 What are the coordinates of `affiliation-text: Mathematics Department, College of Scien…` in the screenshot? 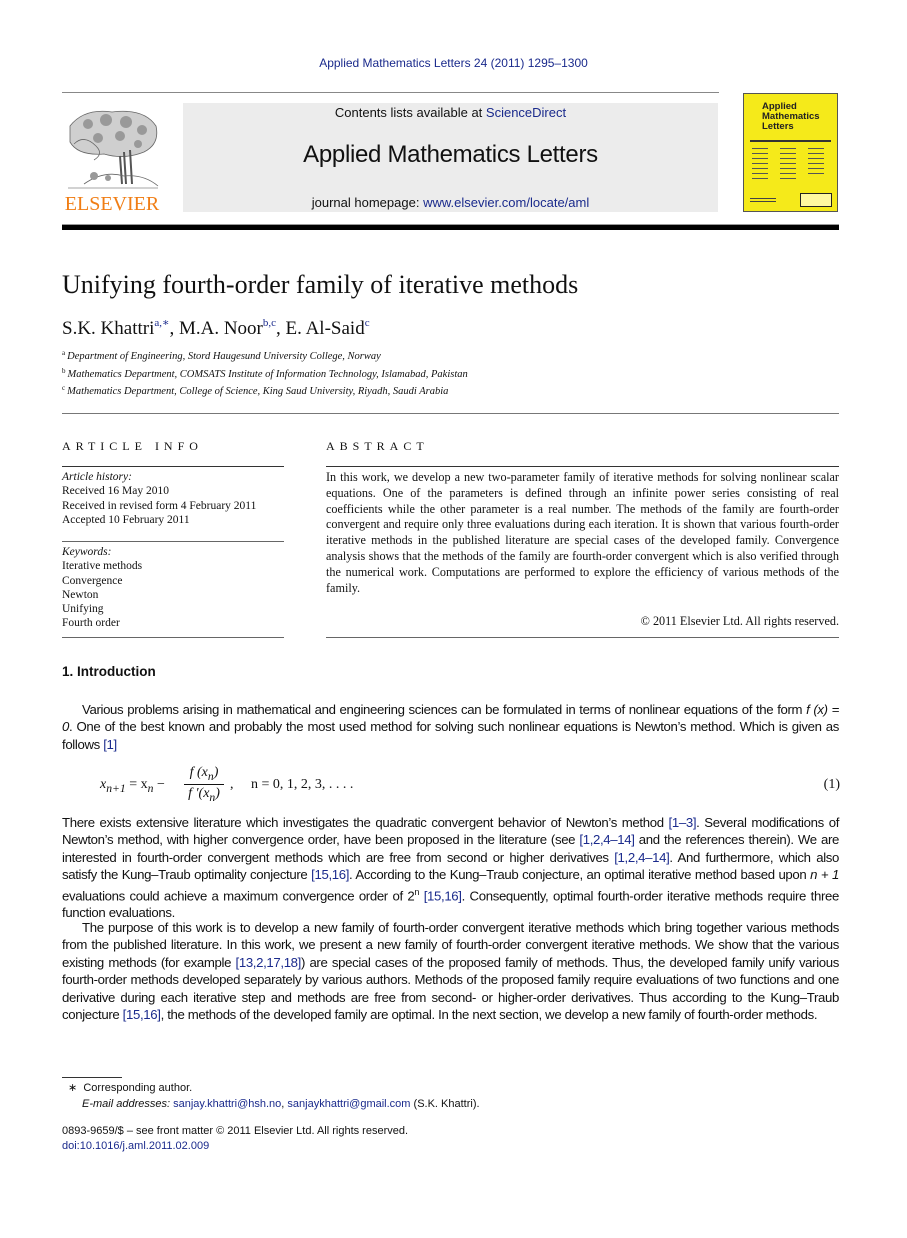 It's located at (258, 391).